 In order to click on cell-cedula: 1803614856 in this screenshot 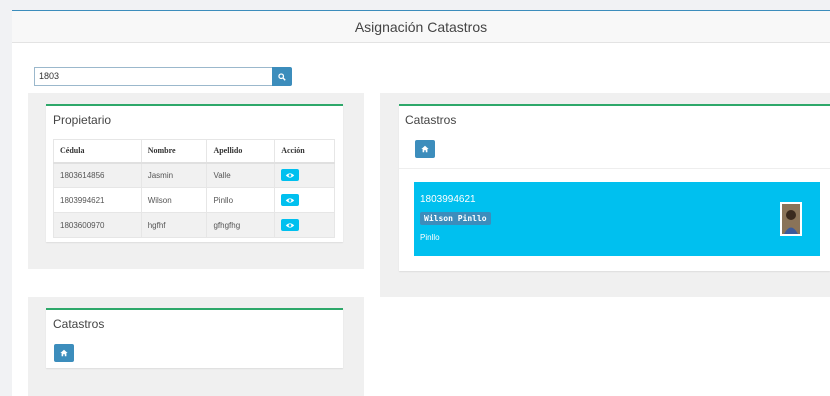, I will do `click(97, 175)`.